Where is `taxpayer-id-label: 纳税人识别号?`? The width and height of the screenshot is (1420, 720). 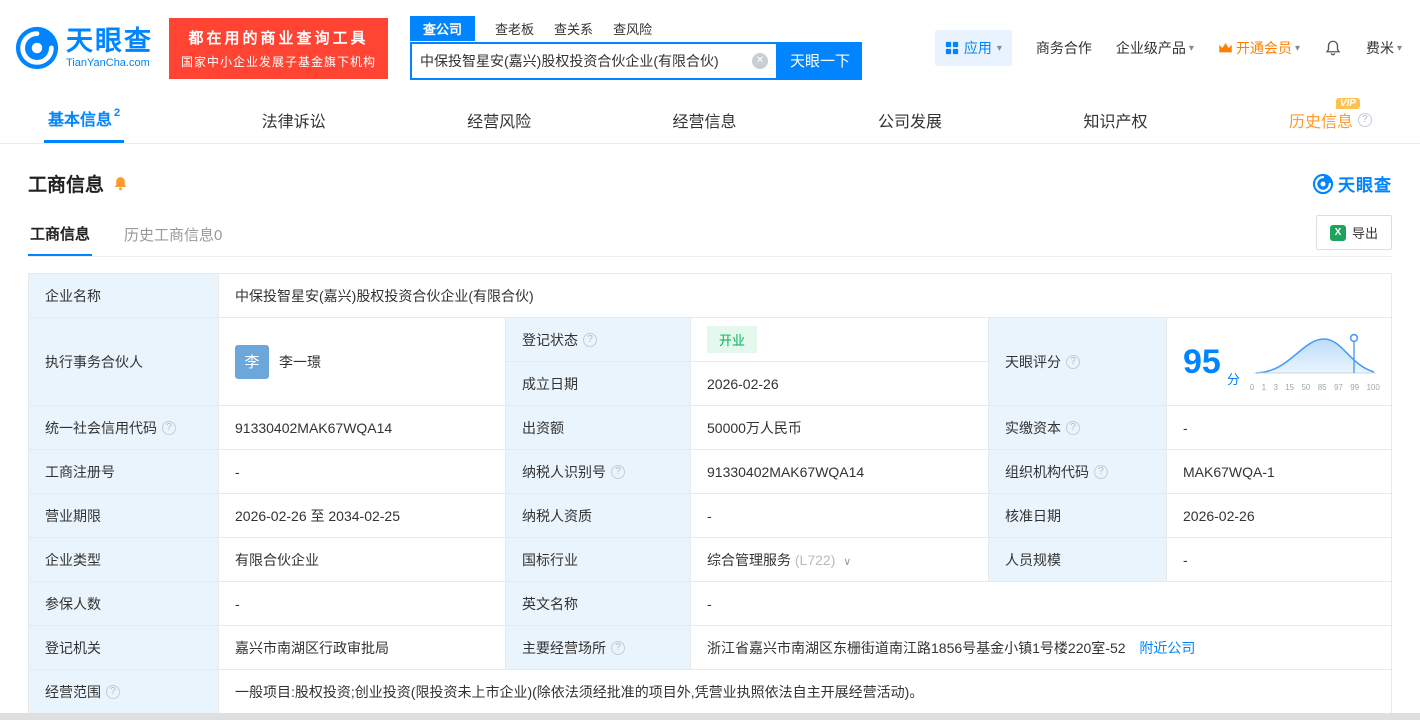 taxpayer-id-label: 纳税人识别号? is located at coordinates (598, 471).